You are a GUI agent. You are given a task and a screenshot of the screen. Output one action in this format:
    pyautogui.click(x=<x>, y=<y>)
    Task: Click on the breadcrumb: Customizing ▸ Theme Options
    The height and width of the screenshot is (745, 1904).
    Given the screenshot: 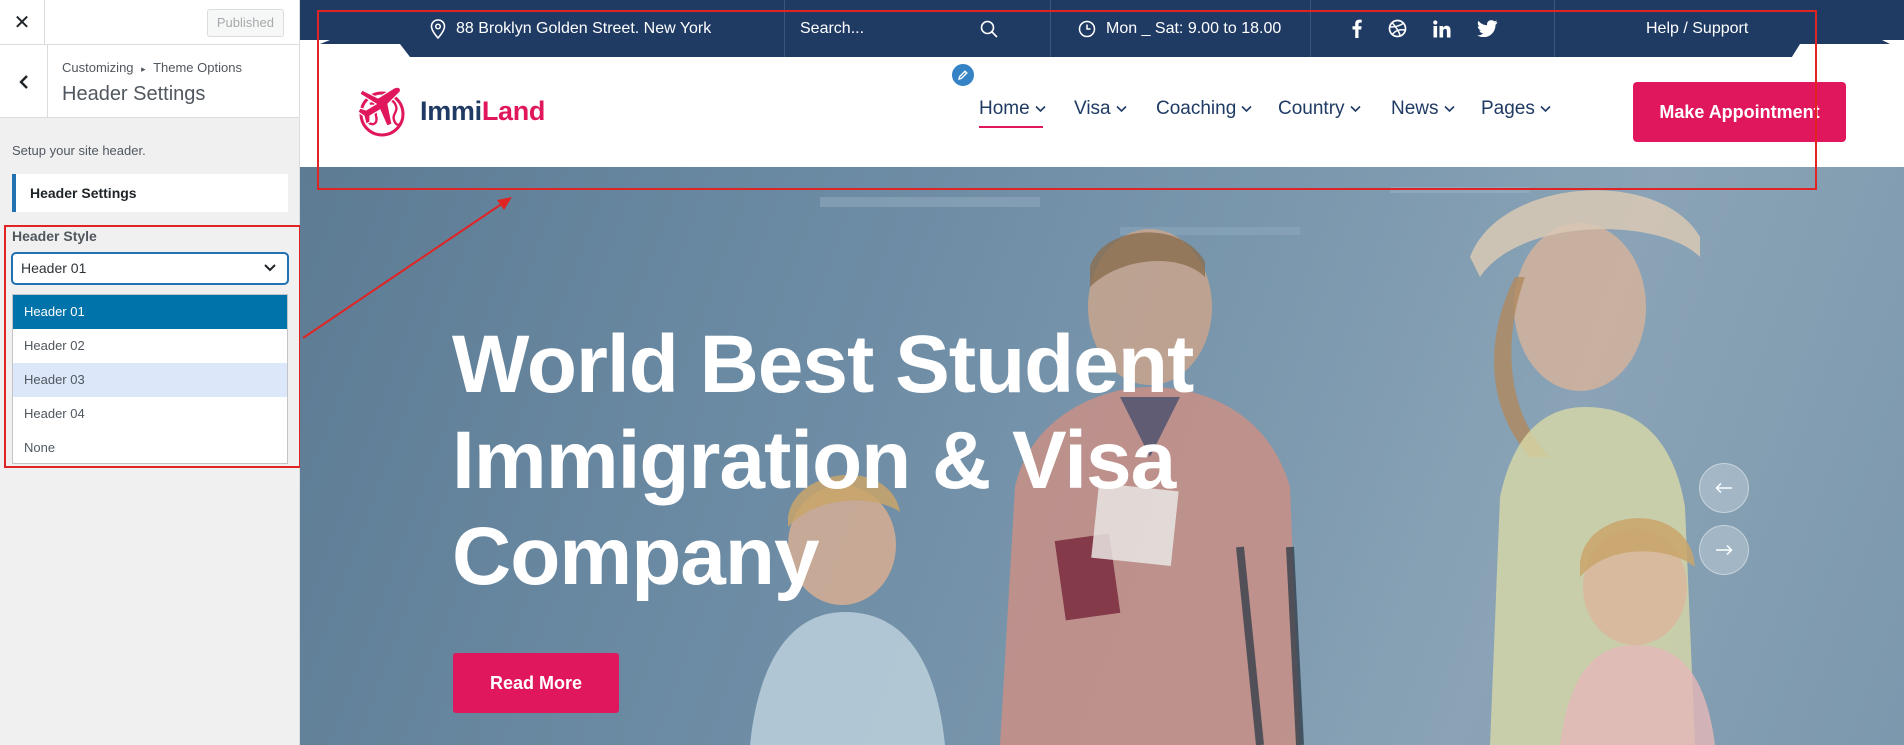 What is the action you would take?
    pyautogui.click(x=152, y=67)
    